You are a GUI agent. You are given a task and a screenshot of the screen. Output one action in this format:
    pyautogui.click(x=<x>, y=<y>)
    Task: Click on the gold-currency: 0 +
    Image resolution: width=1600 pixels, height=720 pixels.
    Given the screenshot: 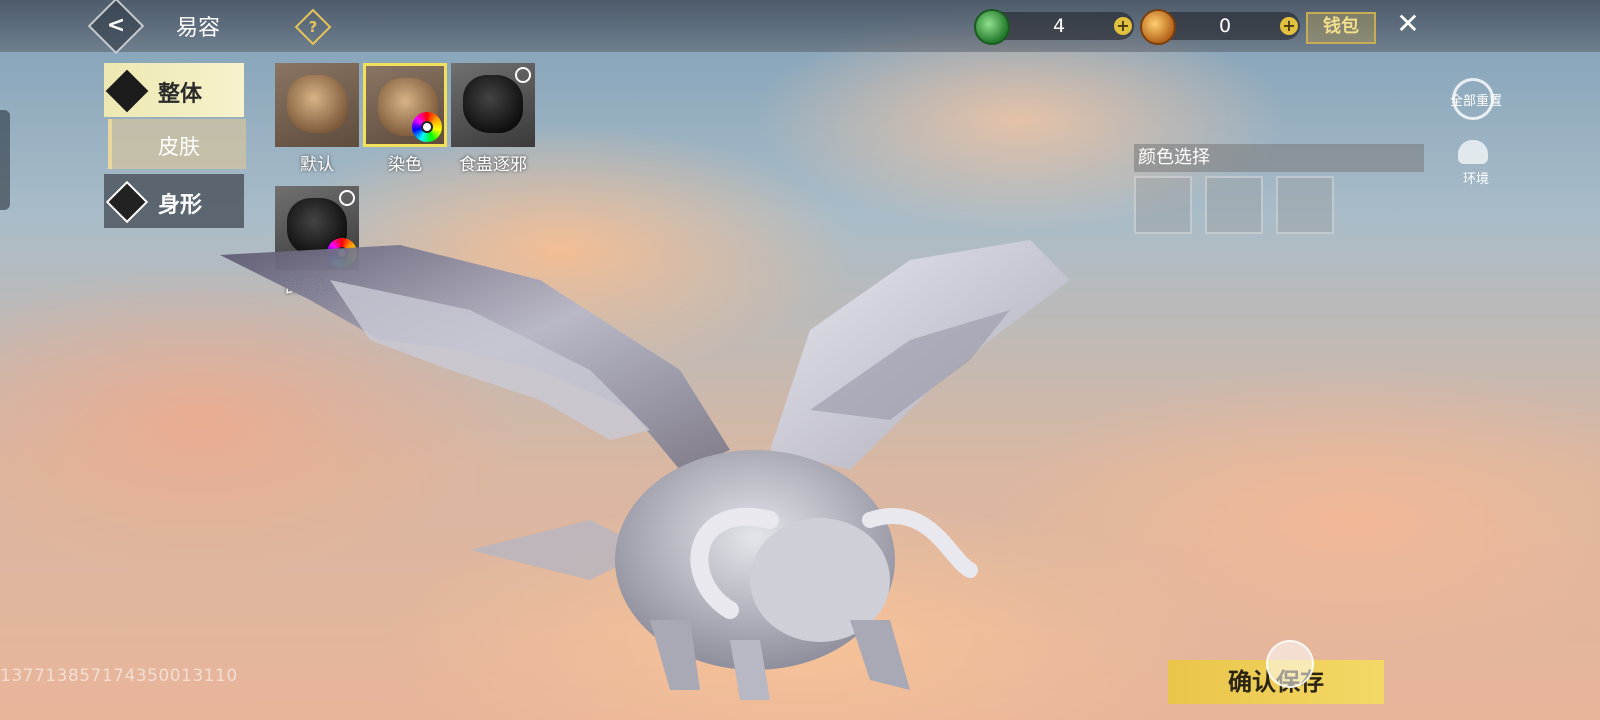 What is the action you would take?
    pyautogui.click(x=1220, y=27)
    